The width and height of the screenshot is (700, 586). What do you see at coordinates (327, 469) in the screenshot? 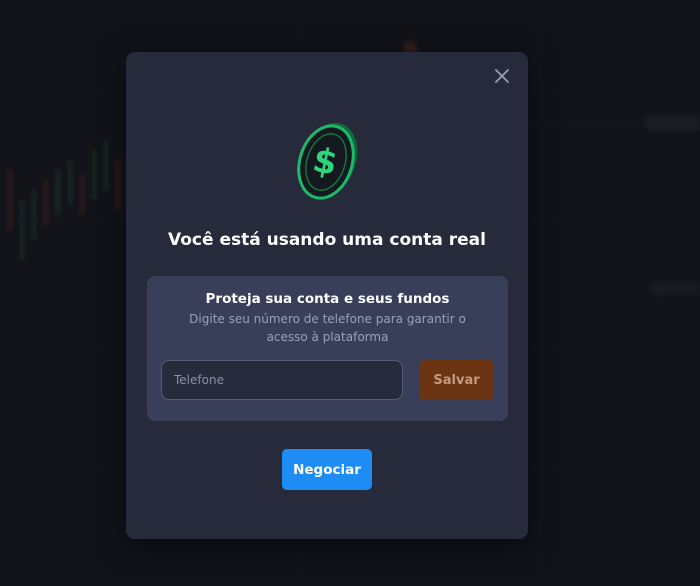
I see `trade-button: Negociar` at bounding box center [327, 469].